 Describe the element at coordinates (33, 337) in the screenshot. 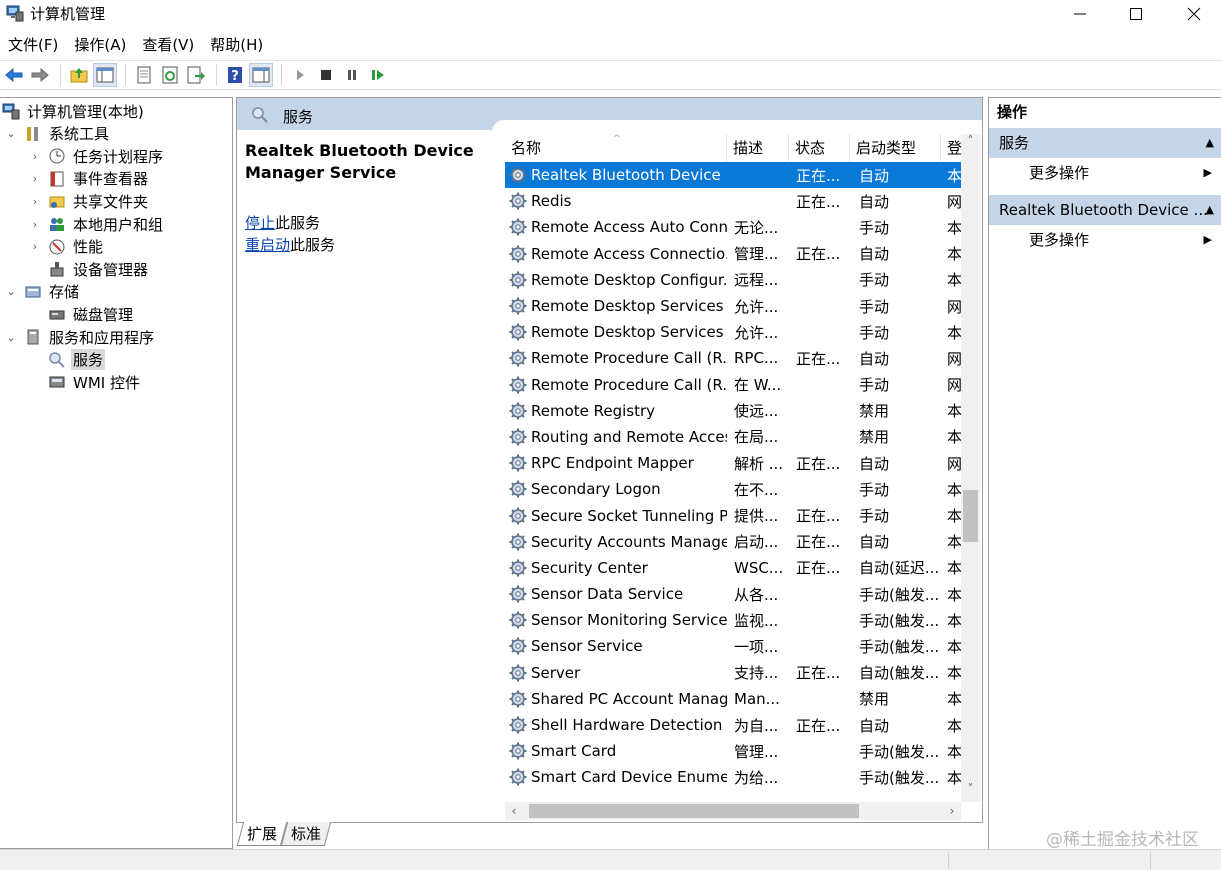

I see `services-apps-icon` at that location.